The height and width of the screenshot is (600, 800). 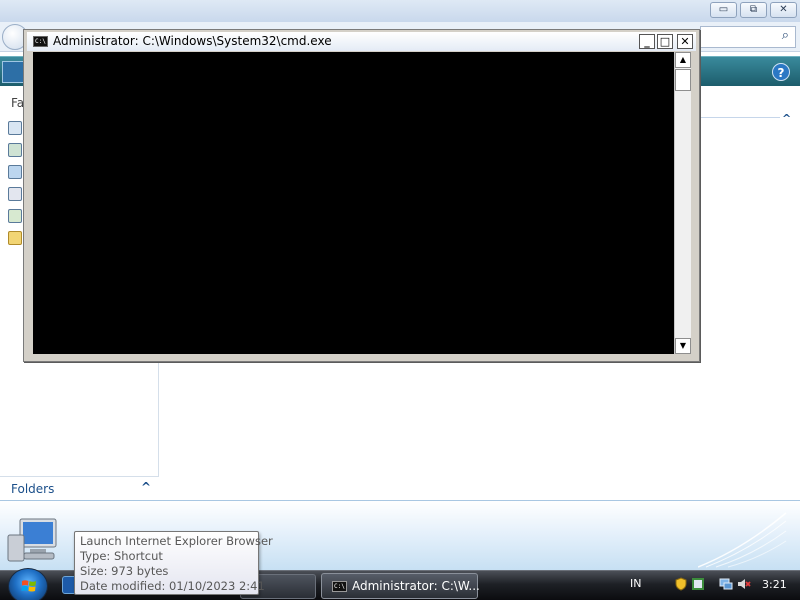 I want to click on tooltip-title: Launch Internet Explorer Browser, so click(x=176, y=541).